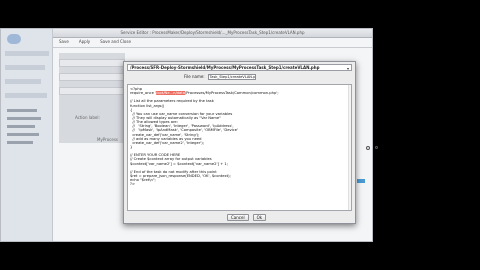 The height and width of the screenshot is (270, 480). What do you see at coordinates (14, 39) in the screenshot?
I see `cloud-logo-icon` at bounding box center [14, 39].